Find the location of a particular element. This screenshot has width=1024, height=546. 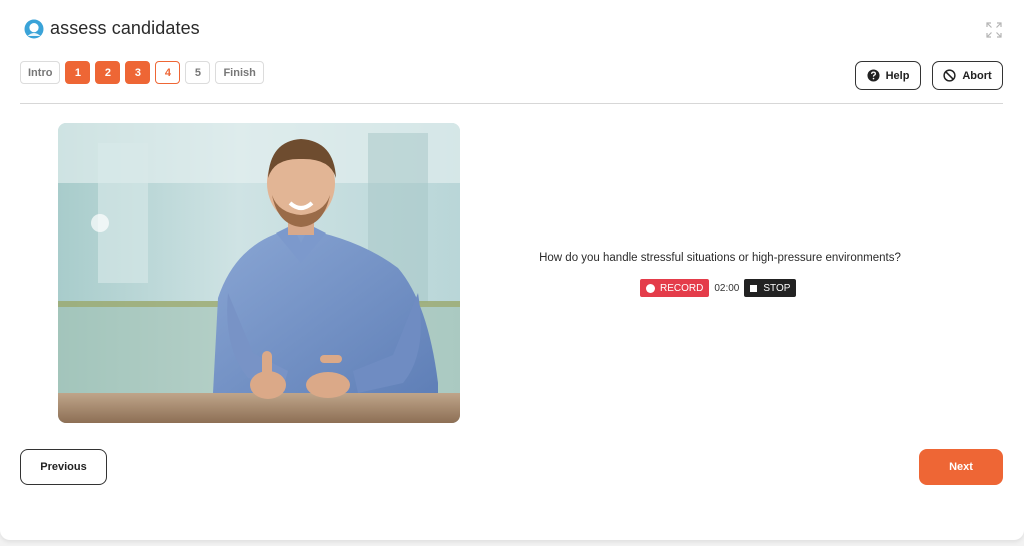

brand-logo: assess candidates is located at coordinates (112, 28).